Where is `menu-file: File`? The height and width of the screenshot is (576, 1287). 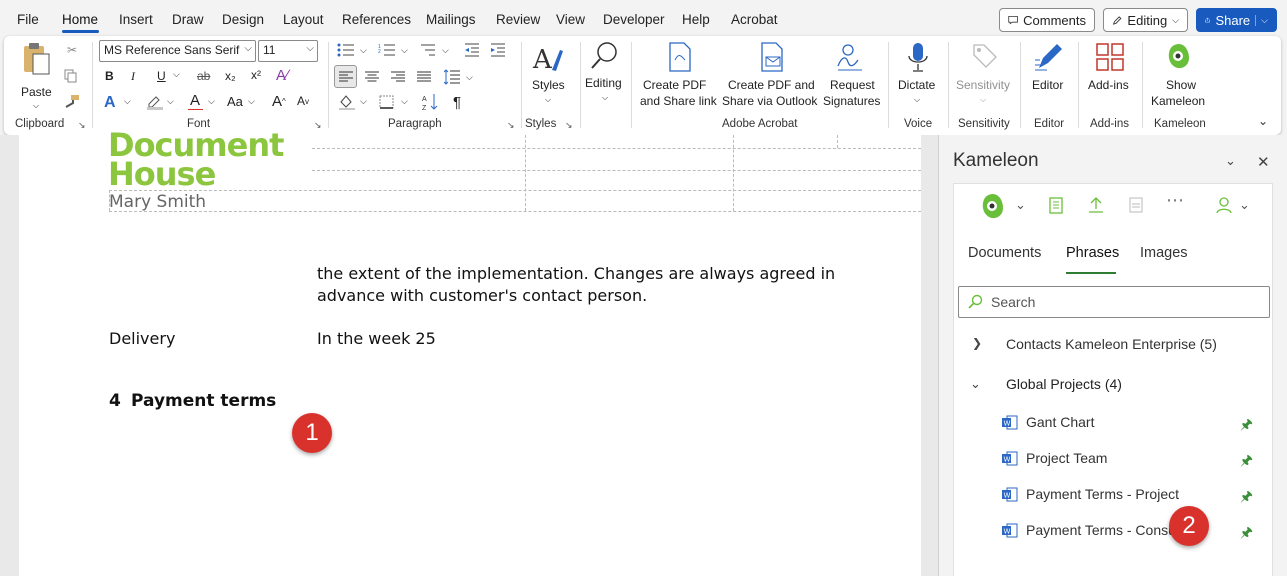 menu-file: File is located at coordinates (28, 19).